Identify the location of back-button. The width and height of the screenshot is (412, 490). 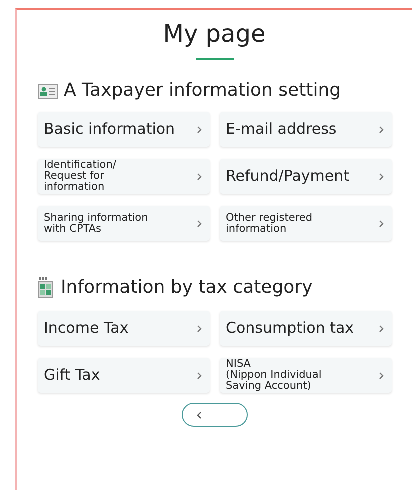
(215, 415).